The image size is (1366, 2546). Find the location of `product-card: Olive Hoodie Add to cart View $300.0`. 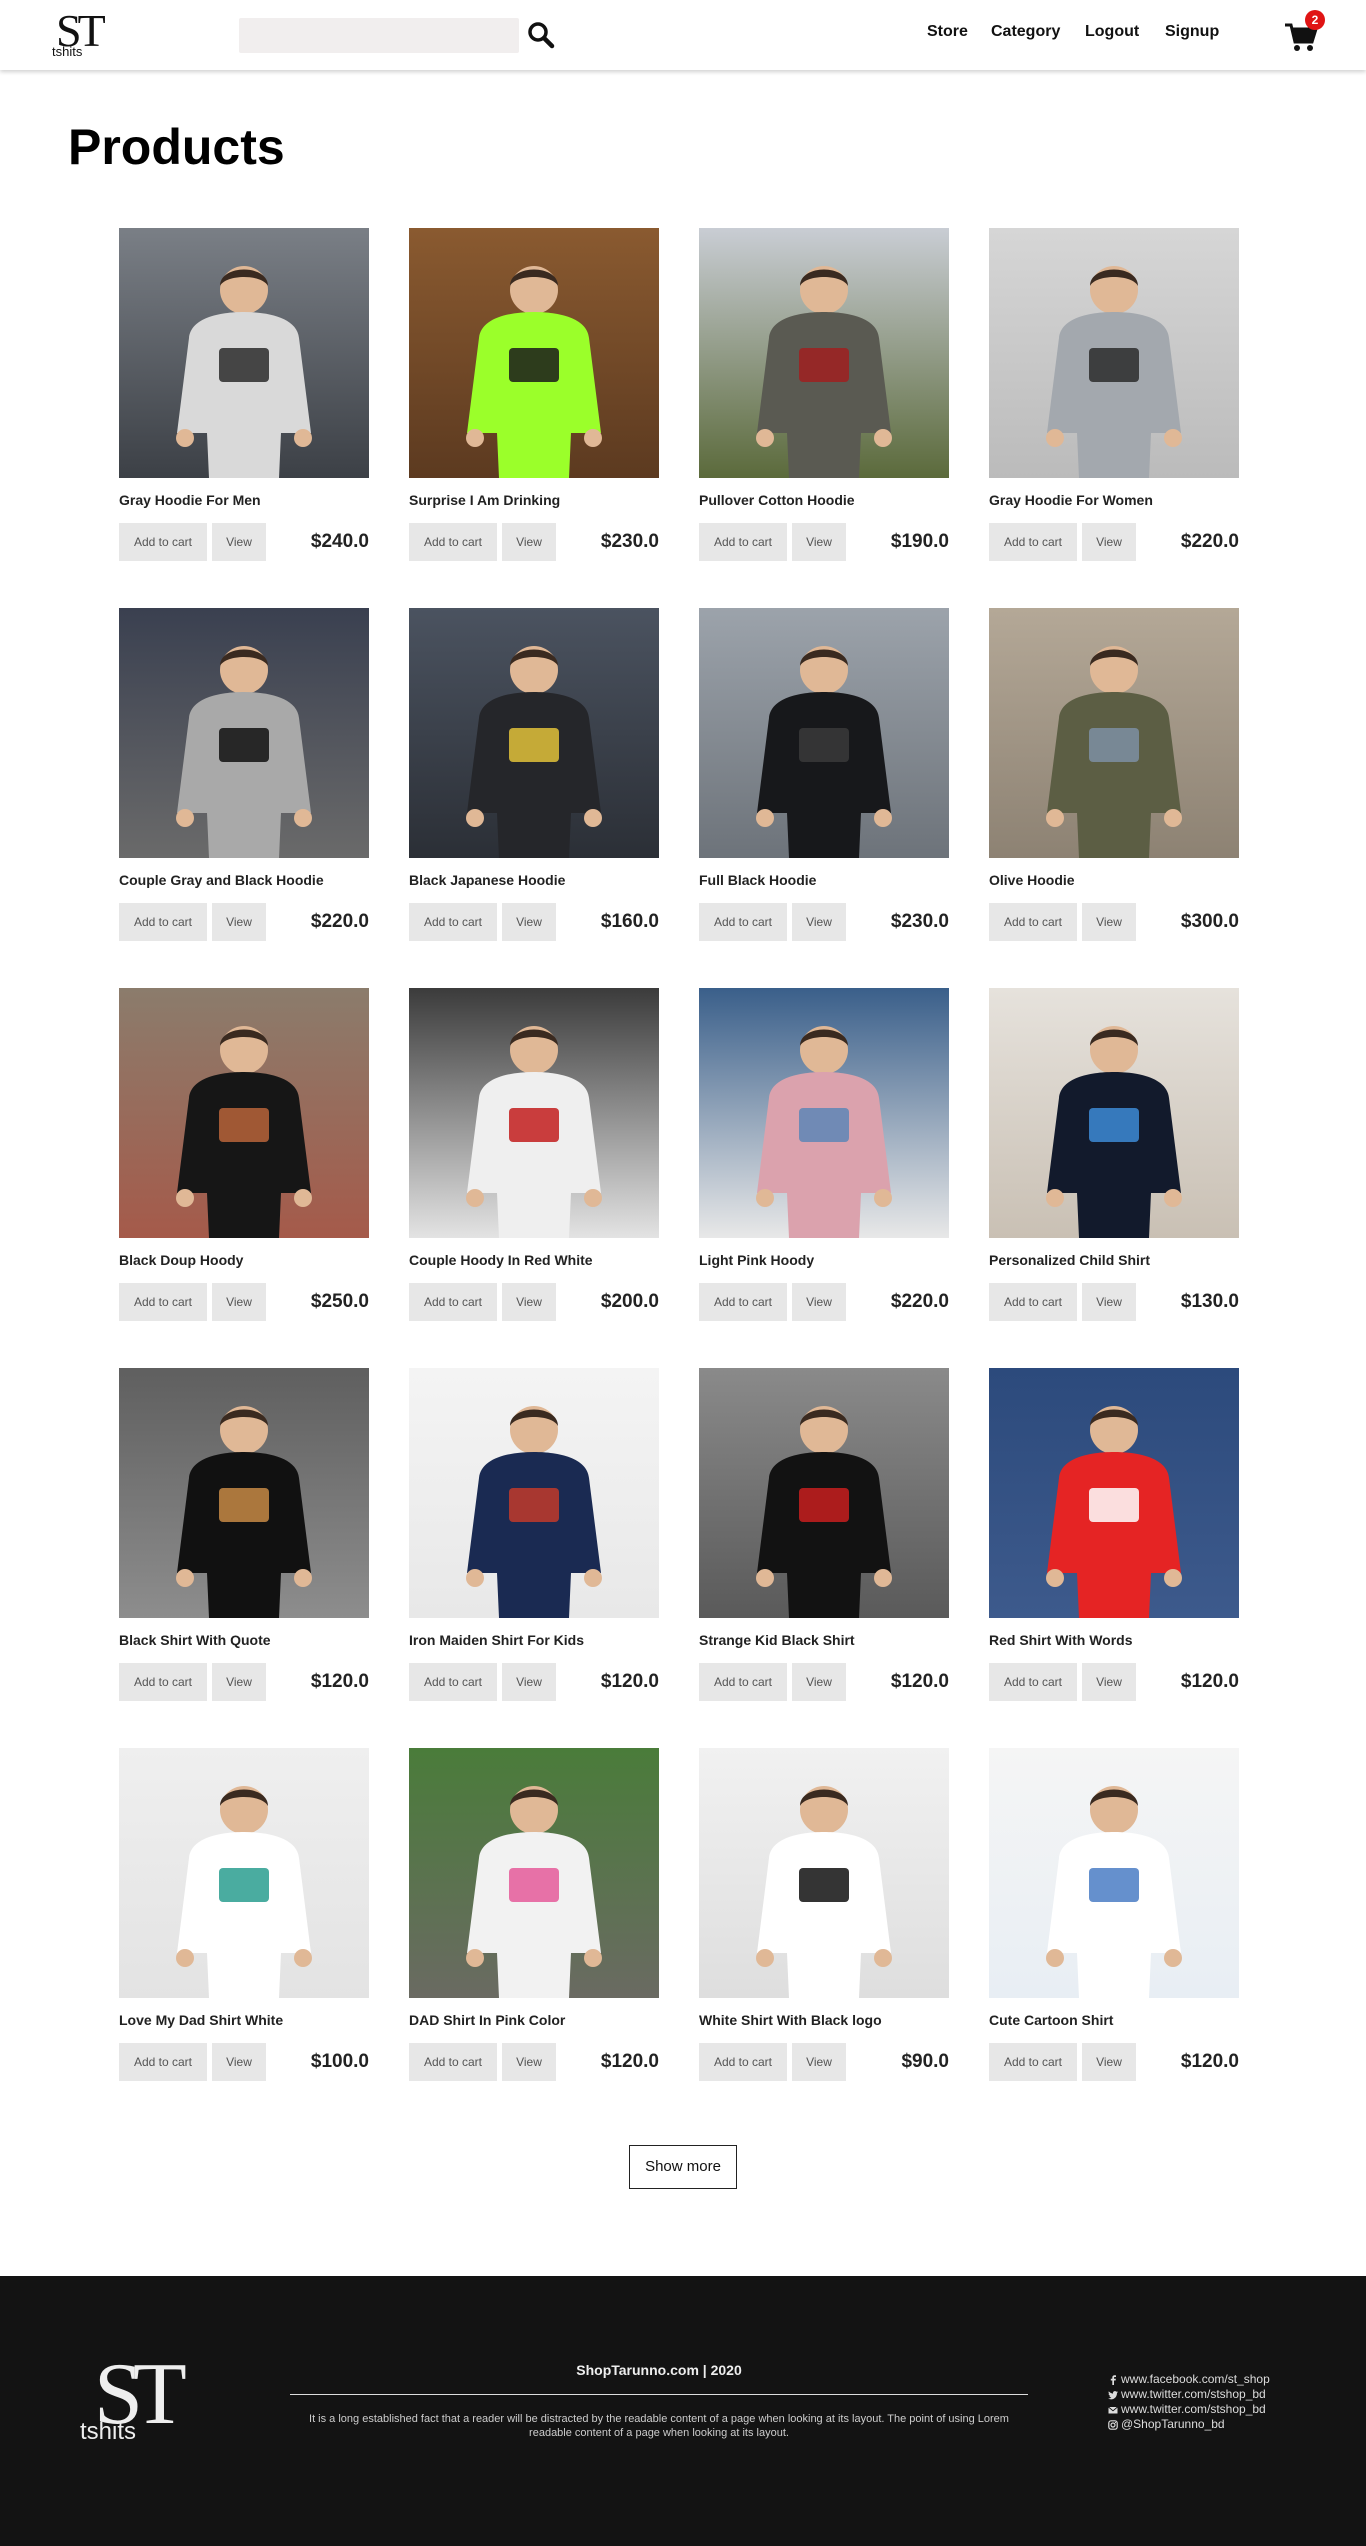

product-card: Olive Hoodie Add to cart View $300.0 is located at coordinates (1114, 778).